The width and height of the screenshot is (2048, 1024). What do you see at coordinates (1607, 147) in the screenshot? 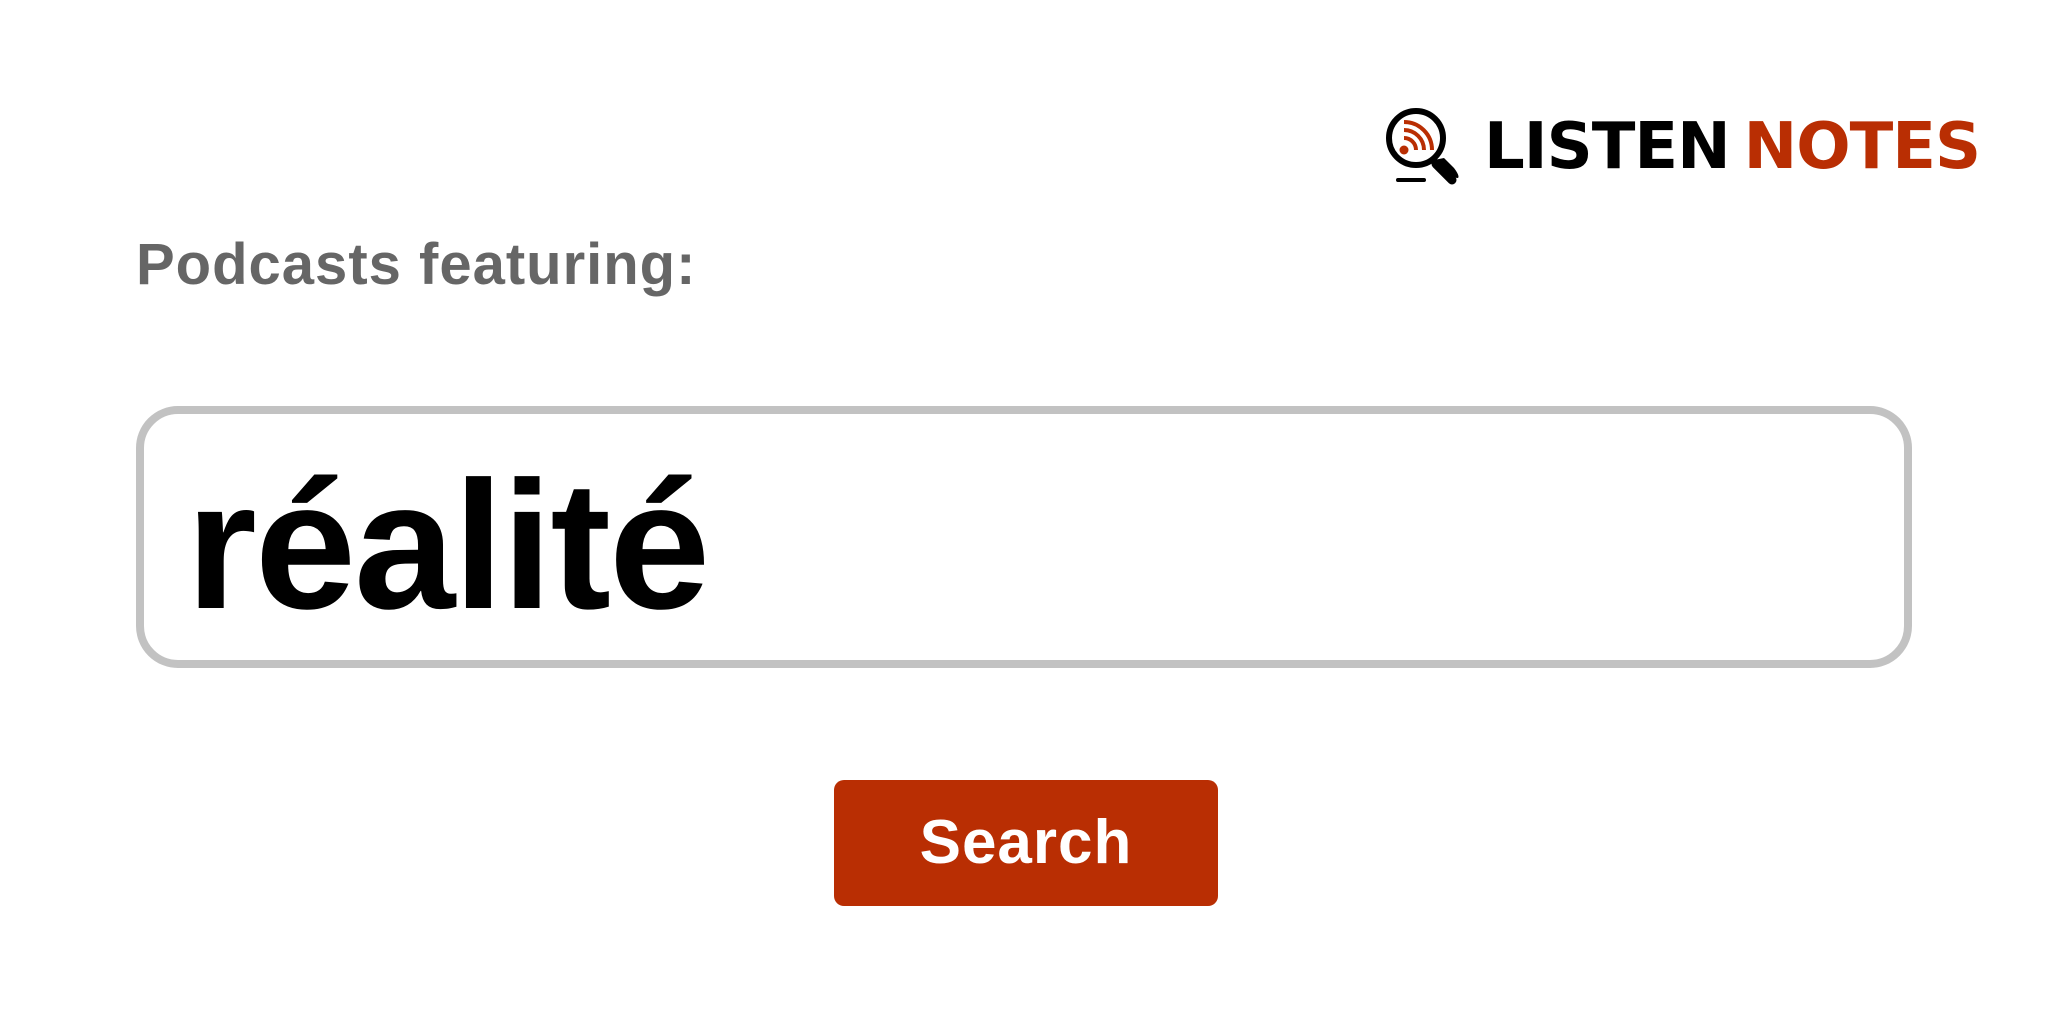
I see `logo-word-listen: LISTEN` at bounding box center [1607, 147].